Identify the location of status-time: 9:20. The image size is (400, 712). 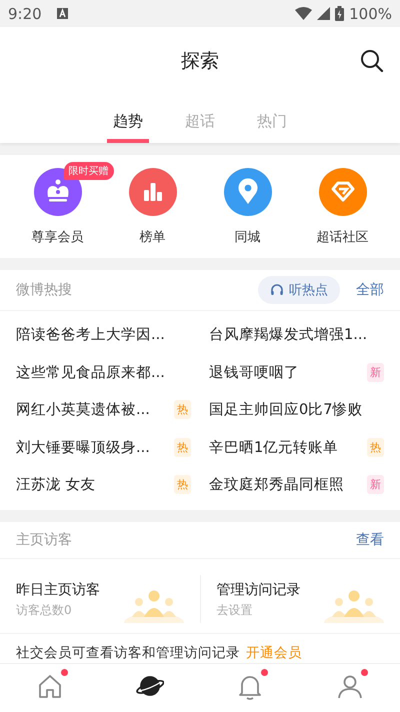
(25, 13).